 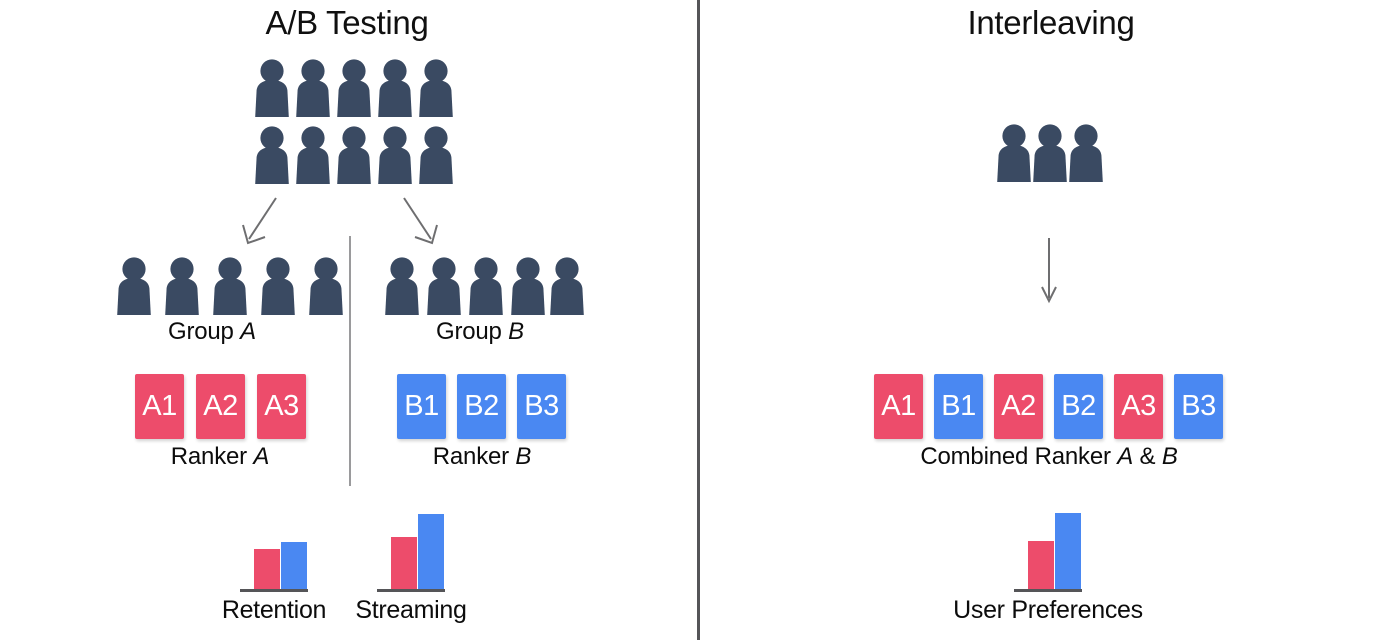 I want to click on combined-ranker-label: Combined Ranker A & B, so click(x=1049, y=457).